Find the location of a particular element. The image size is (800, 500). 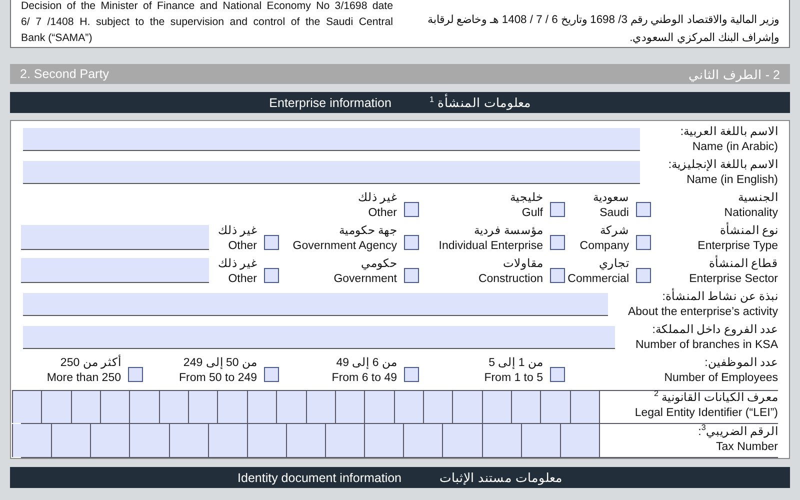

intro-text-line: وإشراف البنك المركزي السعودي. is located at coordinates (703, 38).